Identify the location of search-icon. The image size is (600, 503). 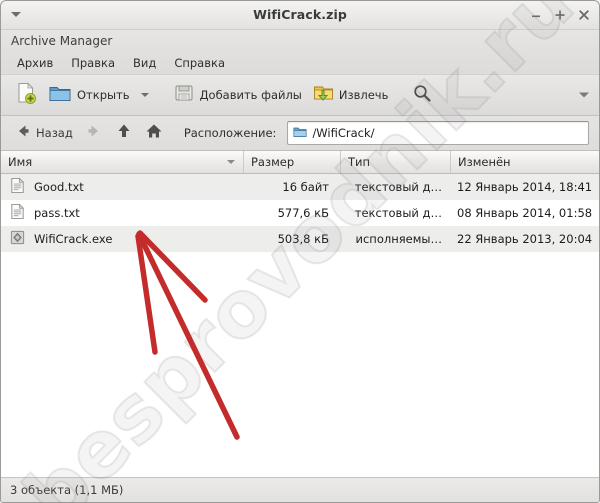
(422, 95).